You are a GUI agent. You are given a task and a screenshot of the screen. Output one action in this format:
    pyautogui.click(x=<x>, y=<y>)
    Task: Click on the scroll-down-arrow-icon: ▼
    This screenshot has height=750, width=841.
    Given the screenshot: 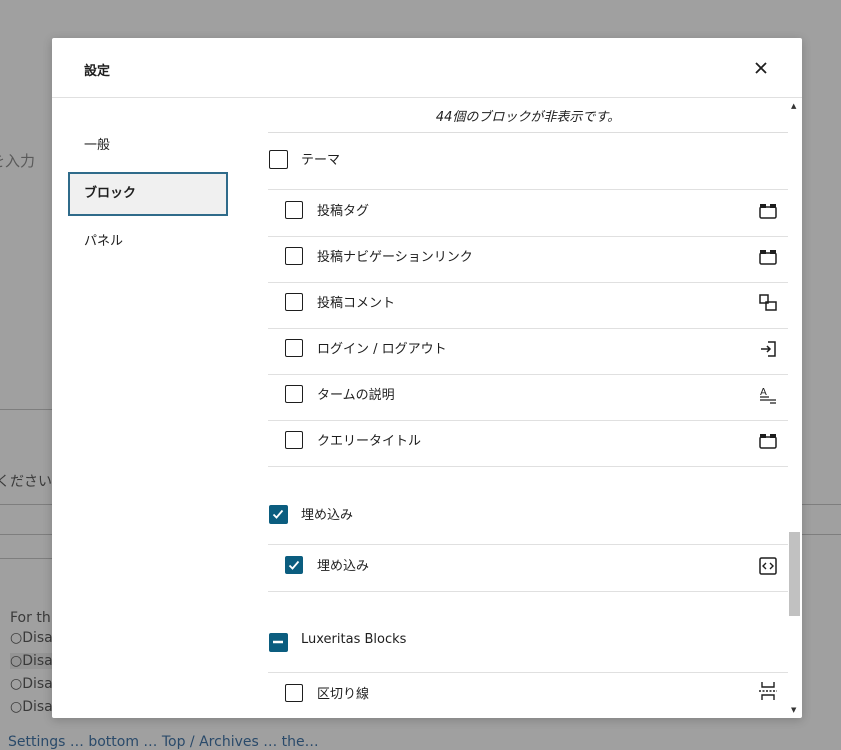 What is the action you would take?
    pyautogui.click(x=793, y=710)
    